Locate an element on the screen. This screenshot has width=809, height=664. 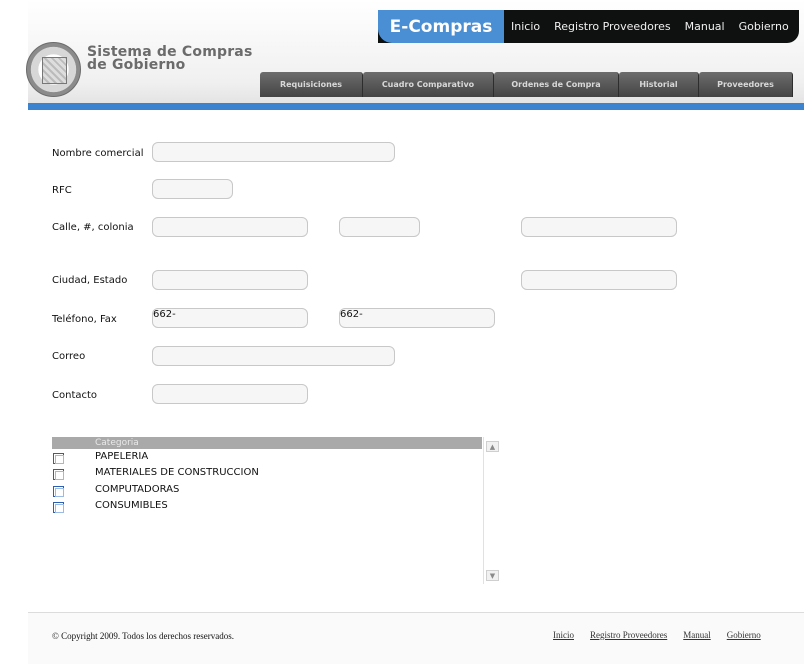
correo-field is located at coordinates (273, 356).